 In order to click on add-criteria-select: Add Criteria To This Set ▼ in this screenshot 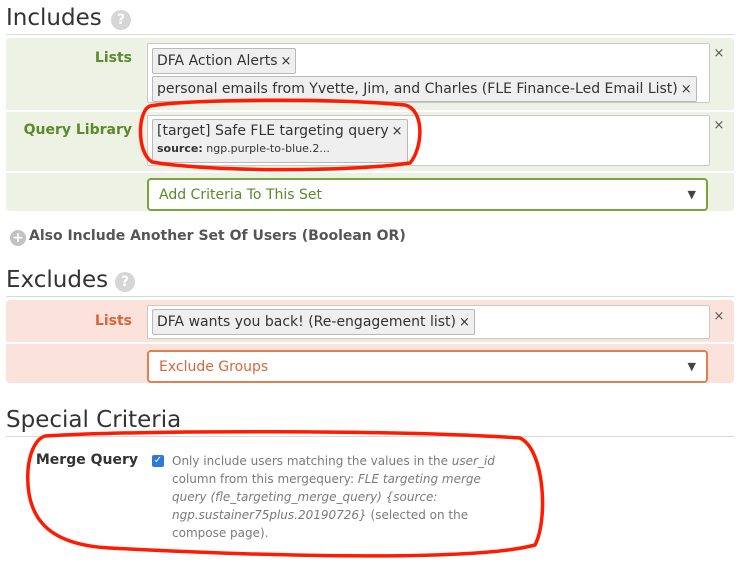, I will do `click(427, 194)`.